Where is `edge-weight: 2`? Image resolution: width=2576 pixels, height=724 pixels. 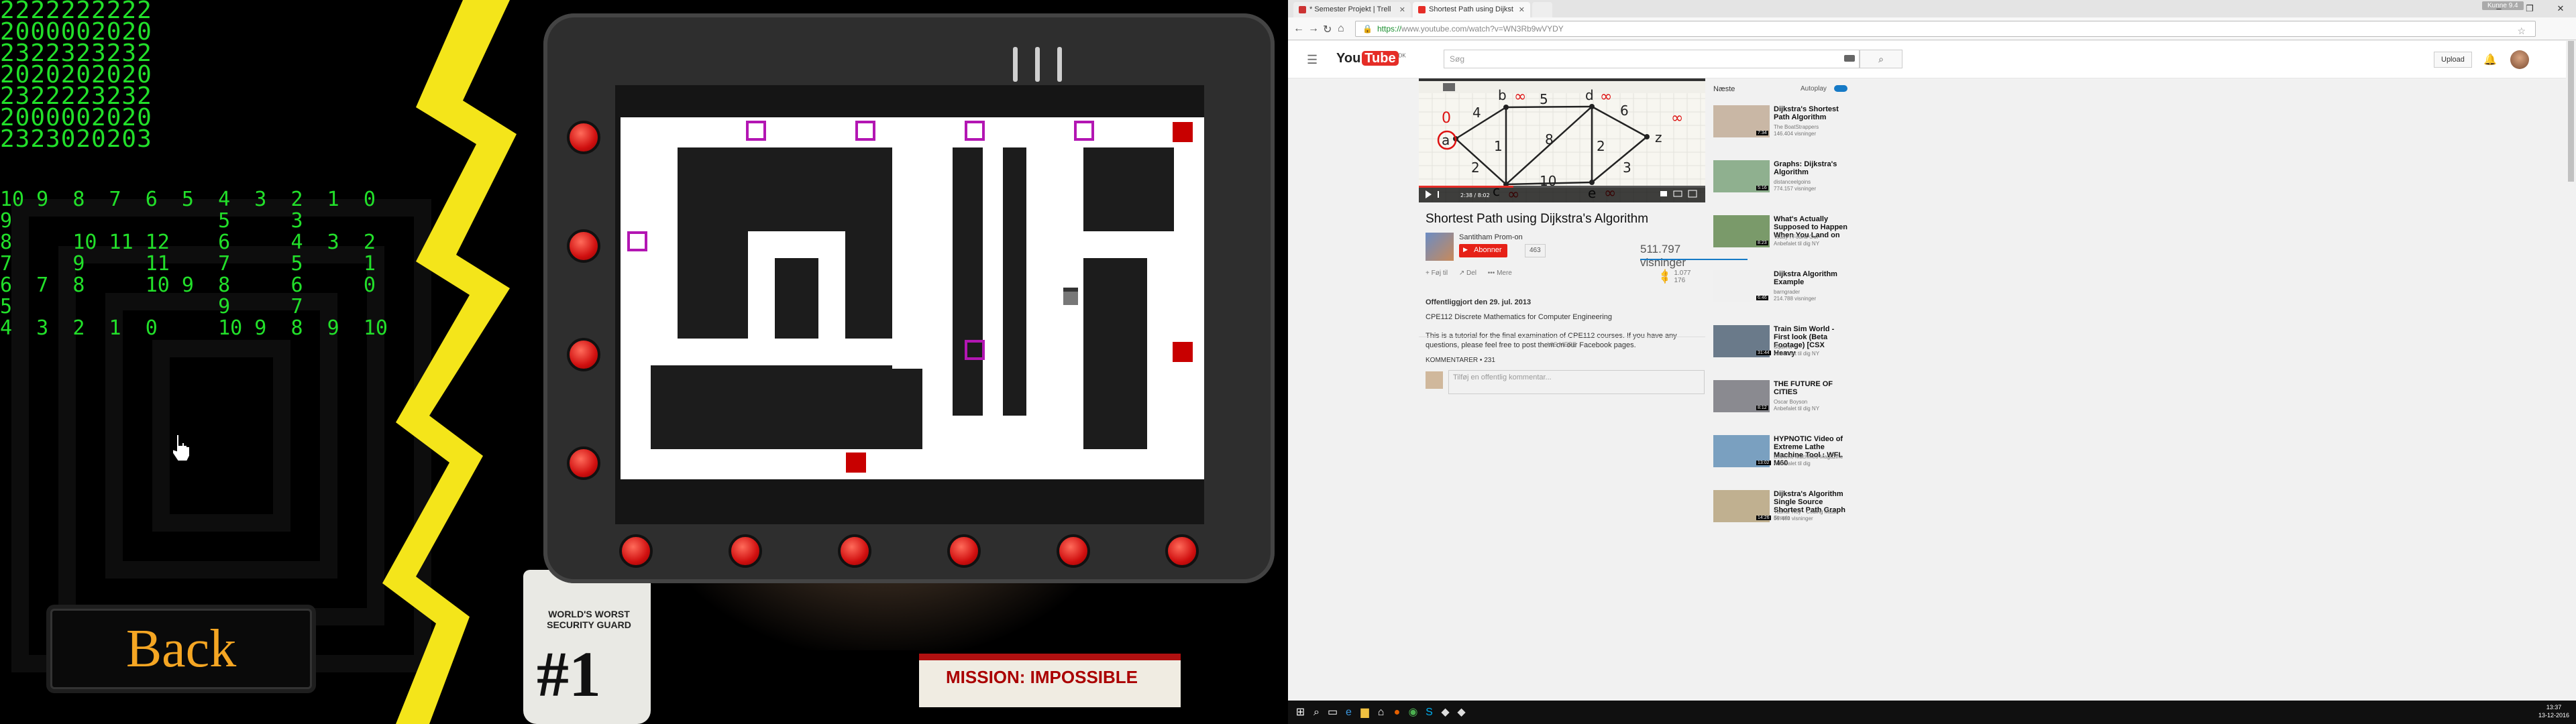 edge-weight: 2 is located at coordinates (1601, 146).